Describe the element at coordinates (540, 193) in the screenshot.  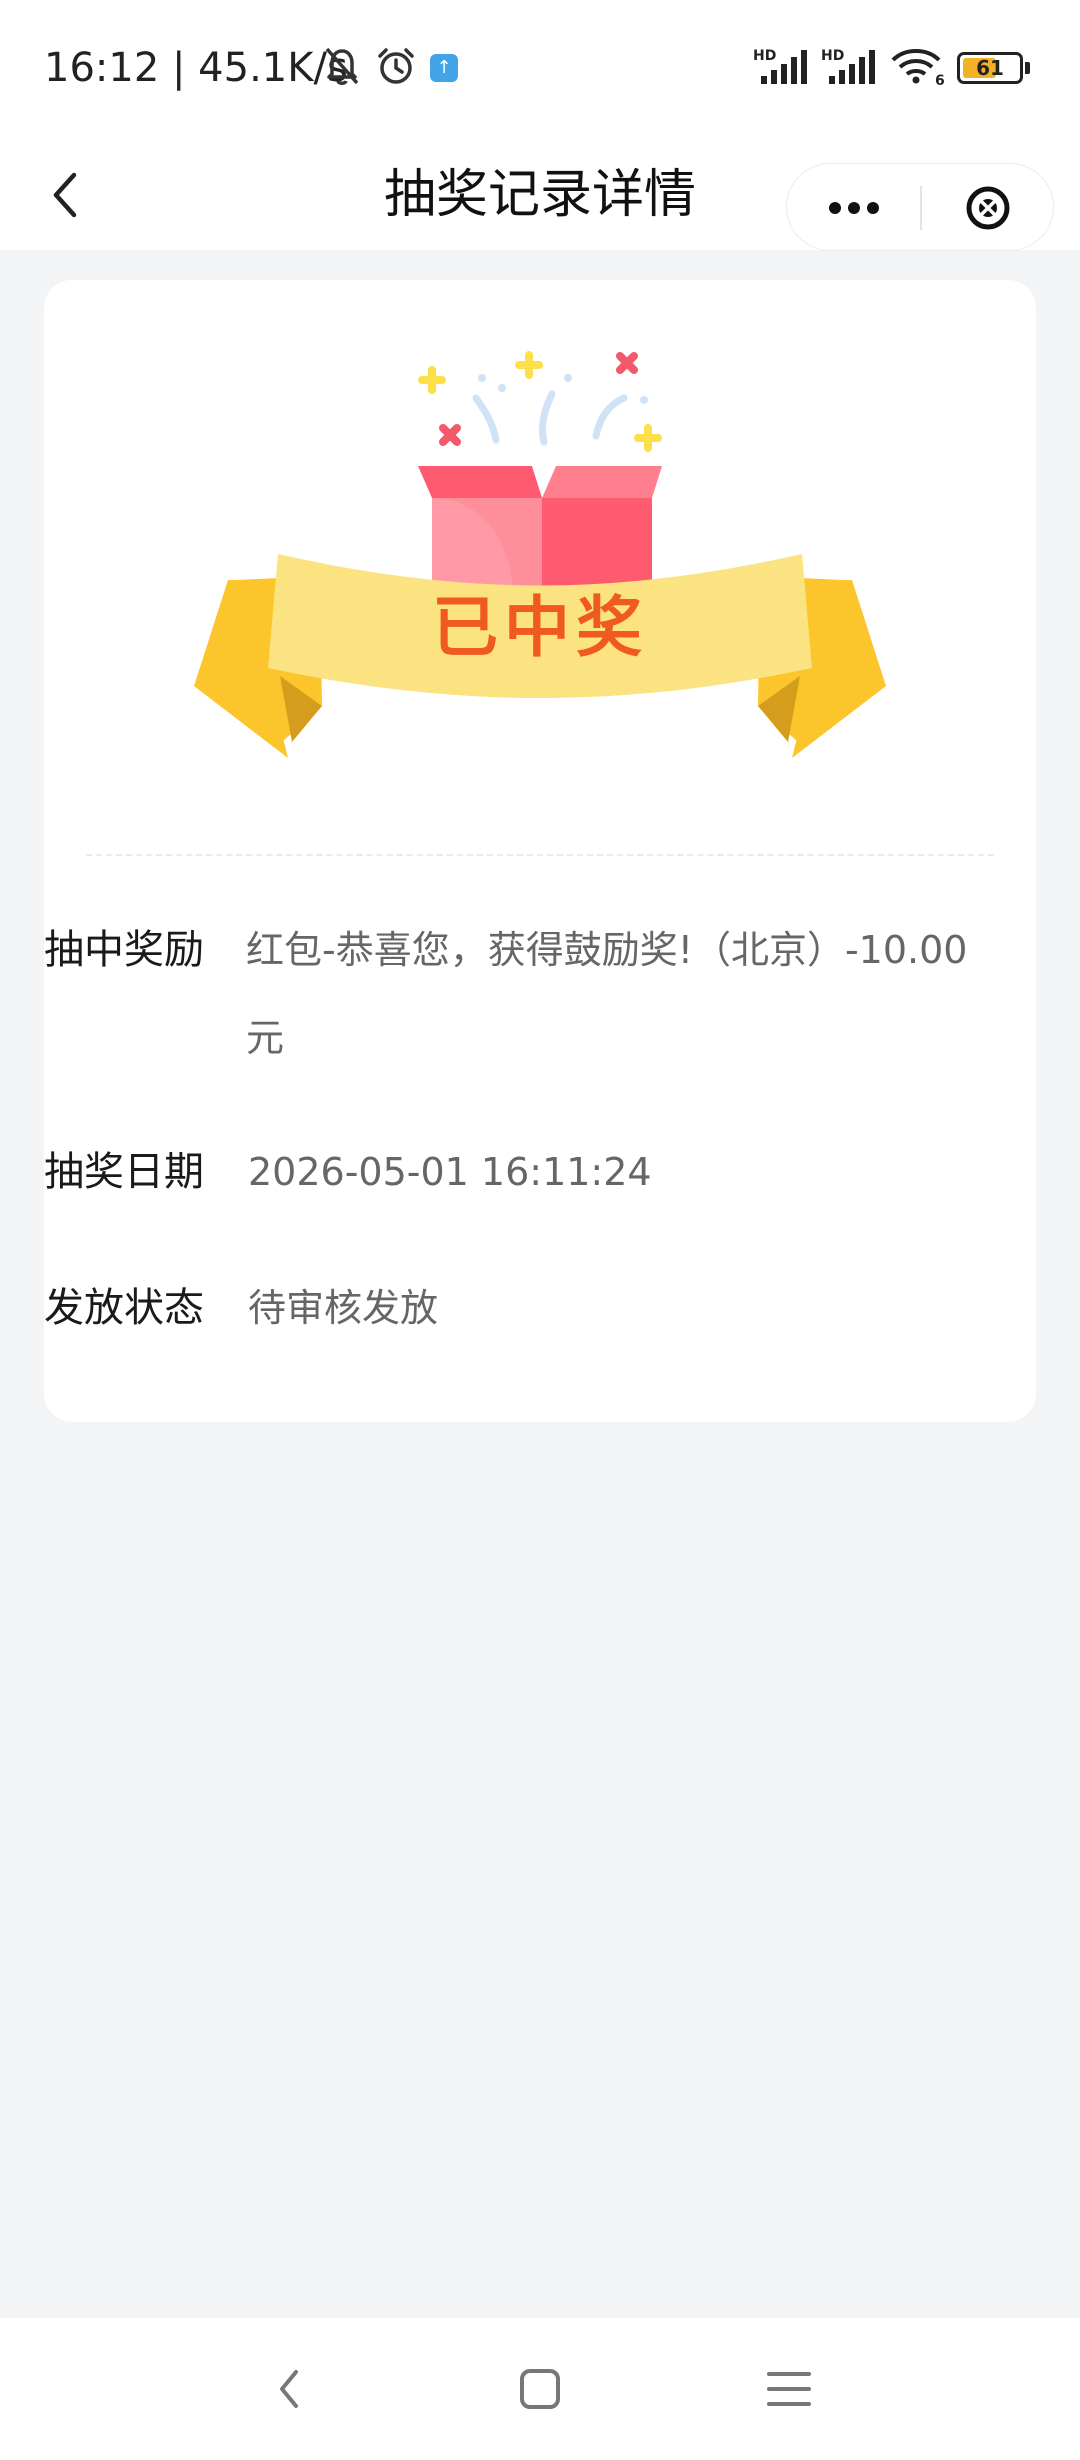
I see `nav-bar: 抽奖记录详情` at that location.